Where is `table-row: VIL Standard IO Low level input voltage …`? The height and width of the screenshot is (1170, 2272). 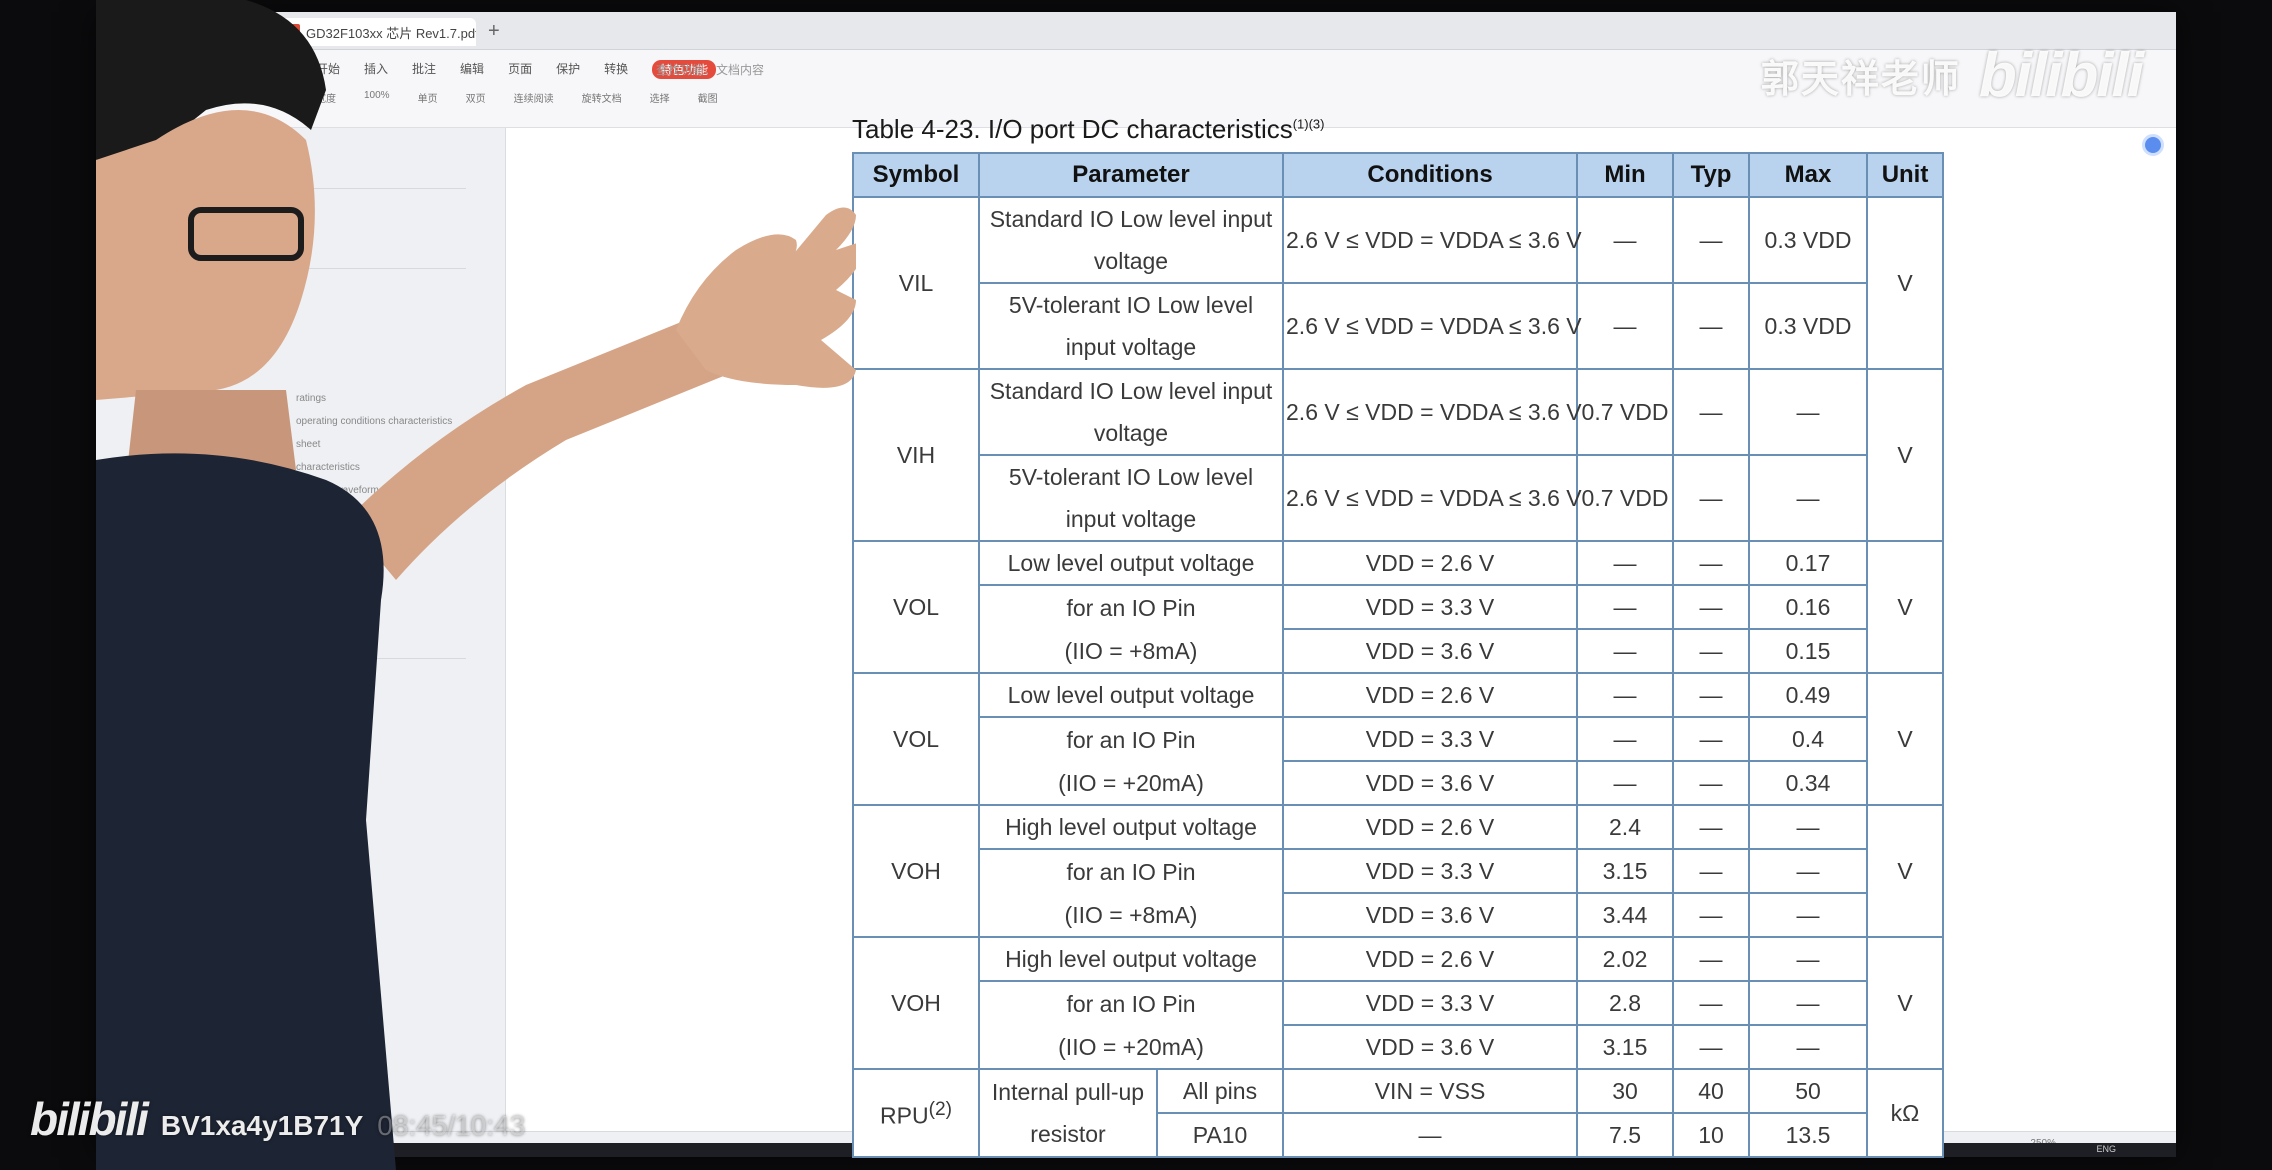
table-row: VIL Standard IO Low level input voltage … is located at coordinates (1398, 283).